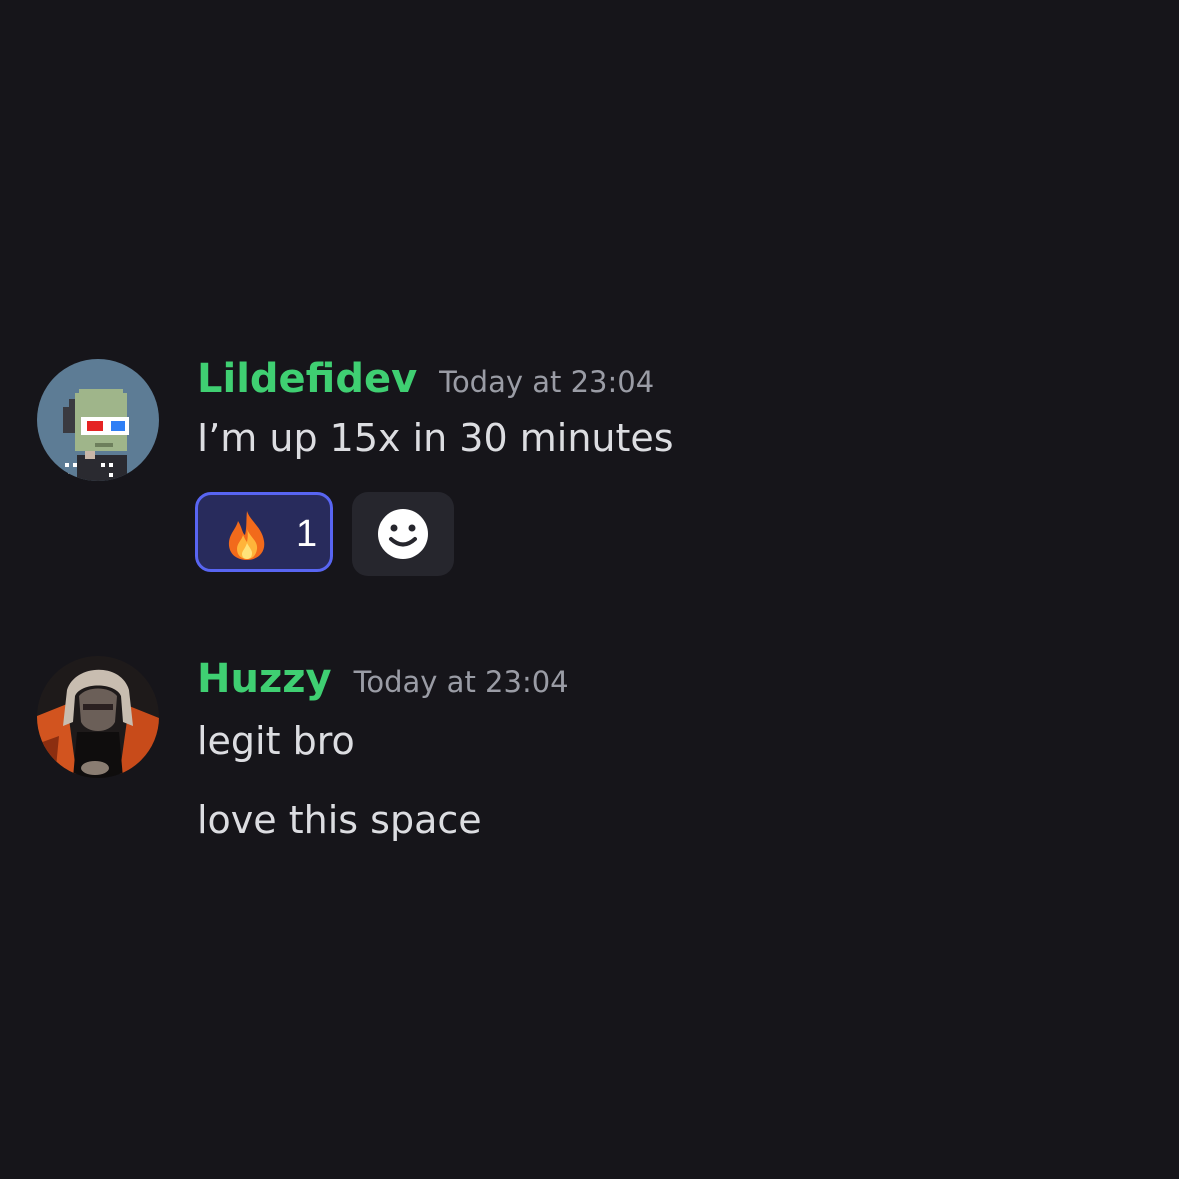 Image resolution: width=1179 pixels, height=1179 pixels. I want to click on anime-avatar-icon, so click(98, 717).